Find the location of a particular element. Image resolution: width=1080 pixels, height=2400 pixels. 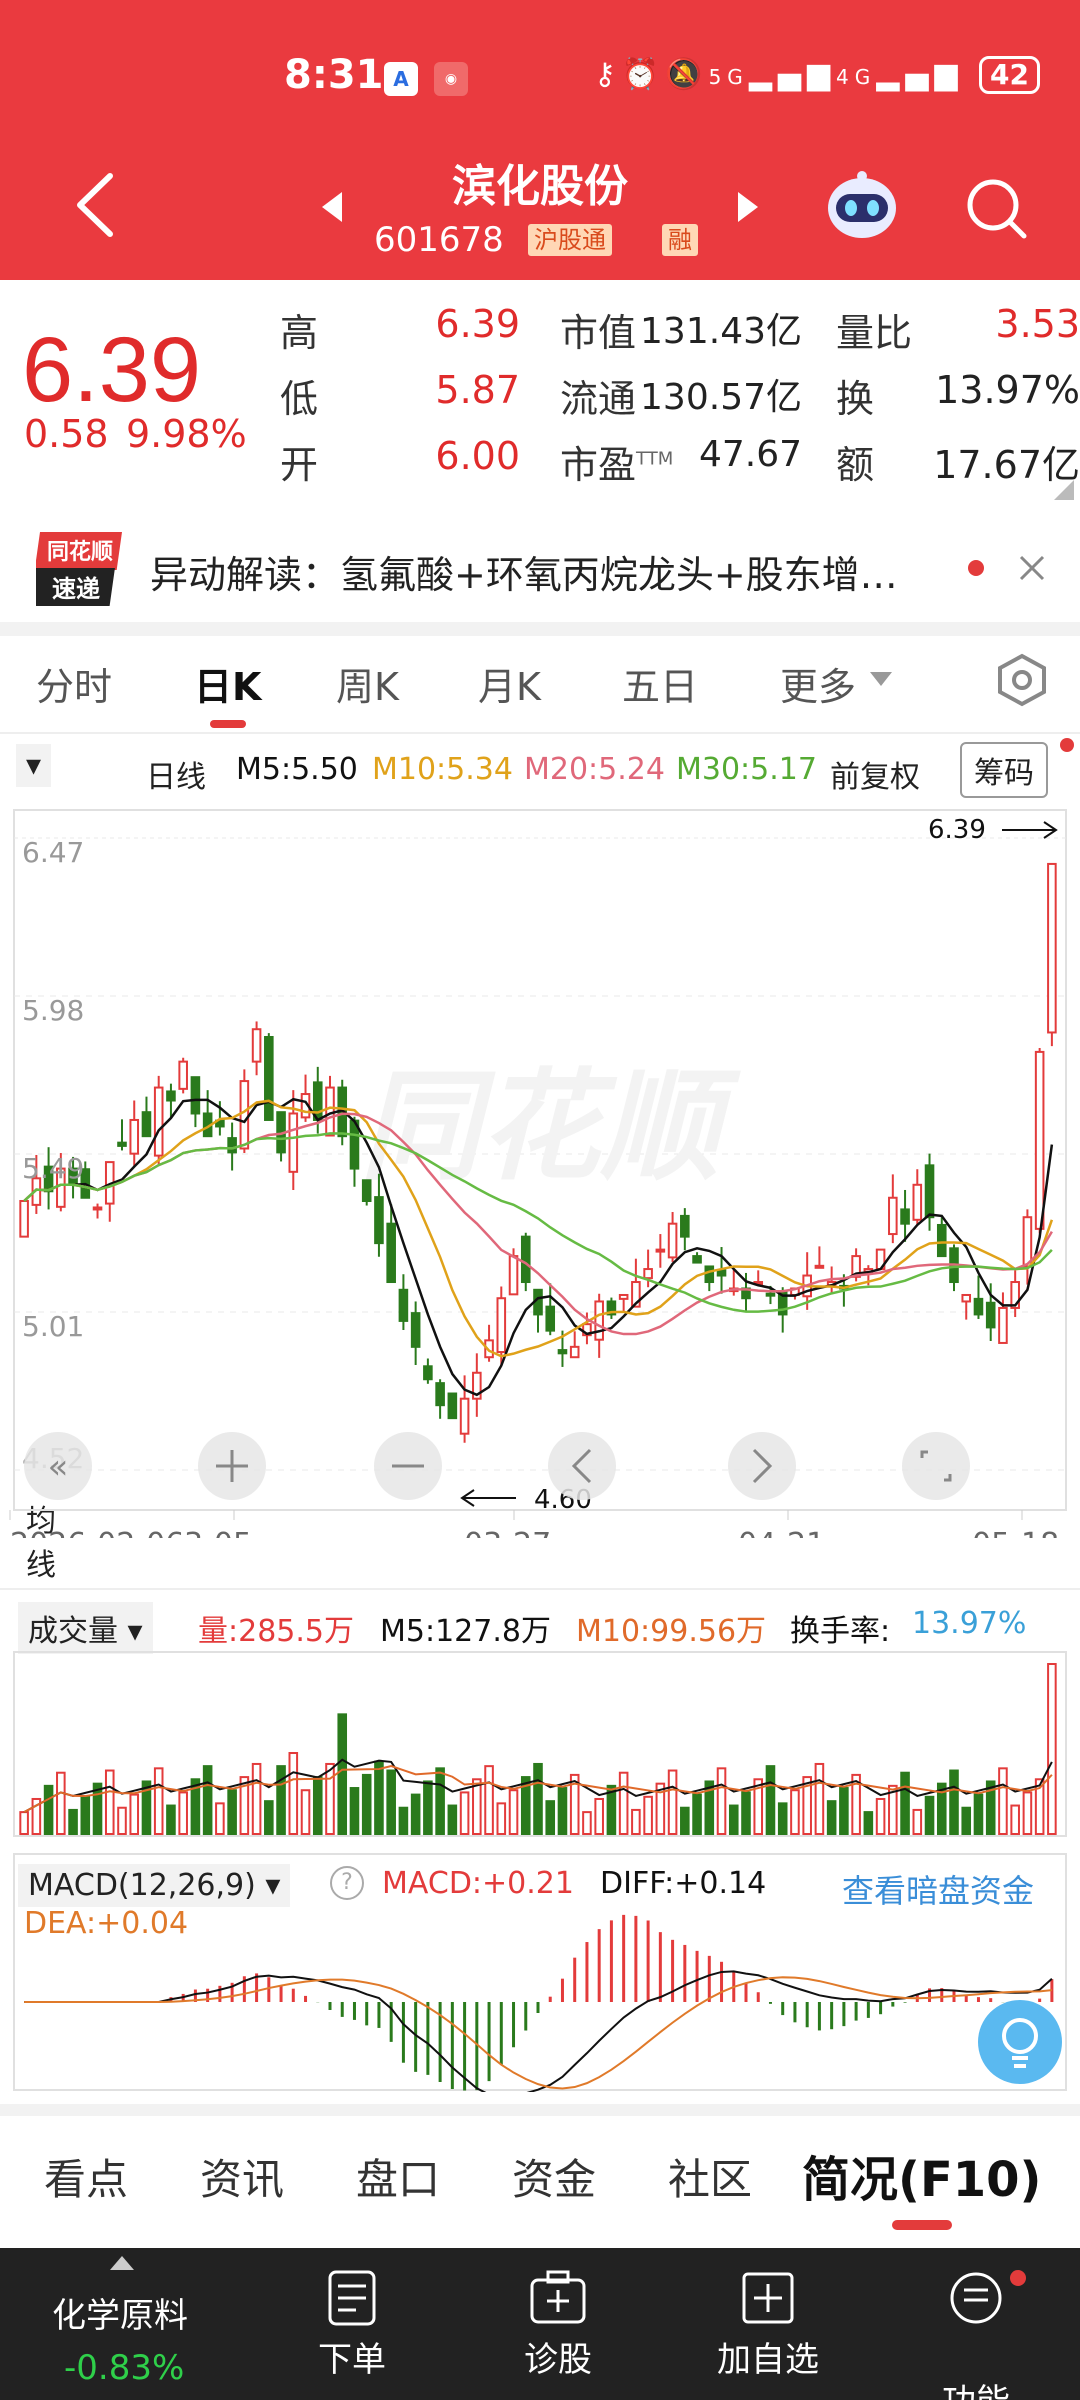

tab-capital: 资金 is located at coordinates (554, 2176).